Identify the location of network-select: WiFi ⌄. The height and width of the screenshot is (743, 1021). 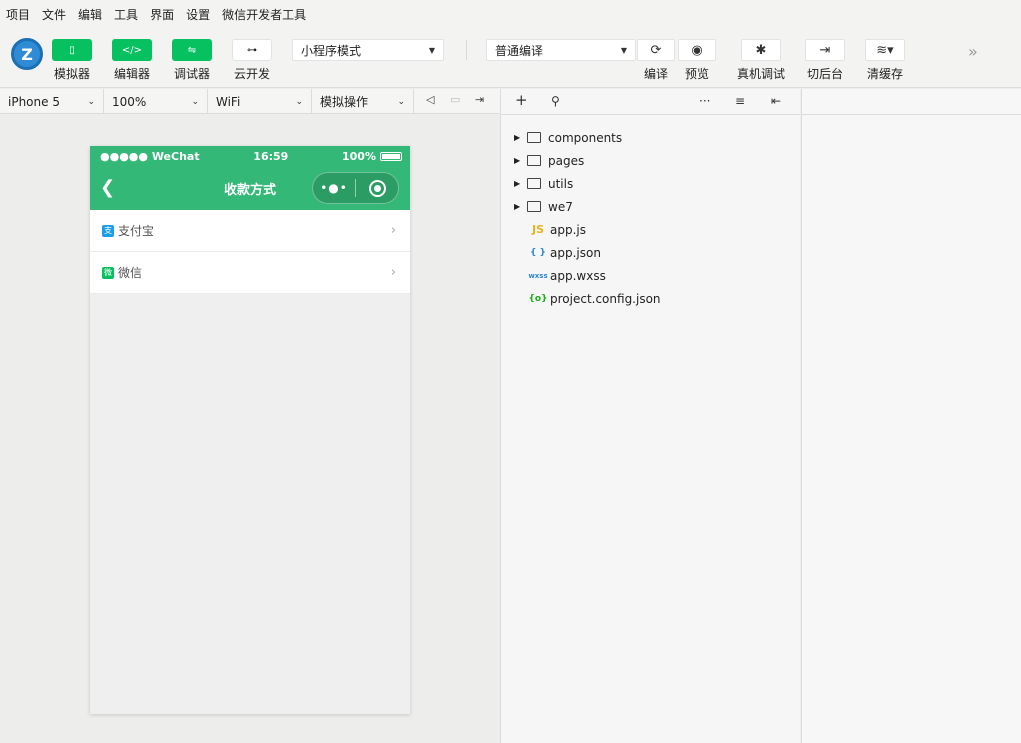
(260, 101).